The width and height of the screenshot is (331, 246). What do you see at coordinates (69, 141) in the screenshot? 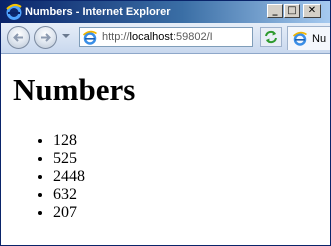
I see `list-item: 128` at bounding box center [69, 141].